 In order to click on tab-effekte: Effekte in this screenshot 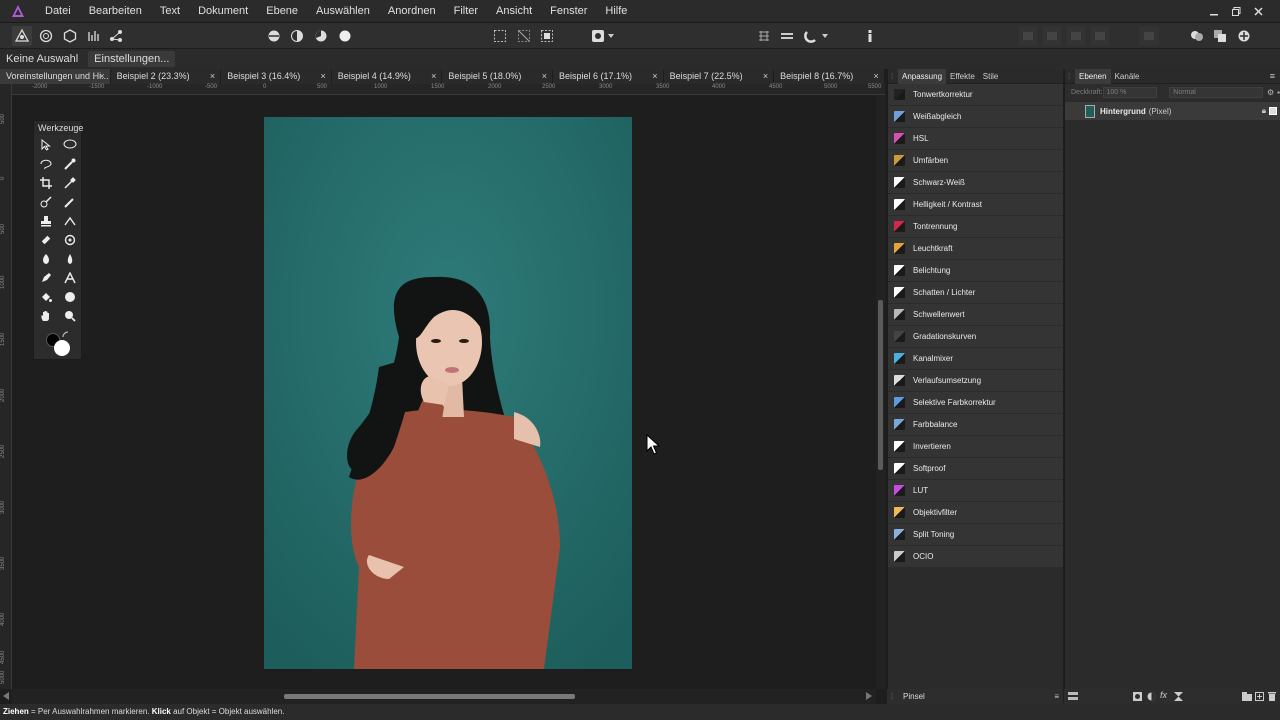, I will do `click(962, 76)`.